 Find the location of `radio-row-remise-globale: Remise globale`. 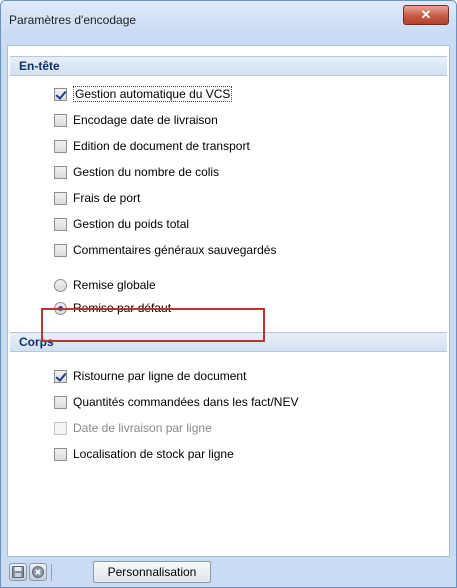

radio-row-remise-globale: Remise globale is located at coordinates (105, 285).